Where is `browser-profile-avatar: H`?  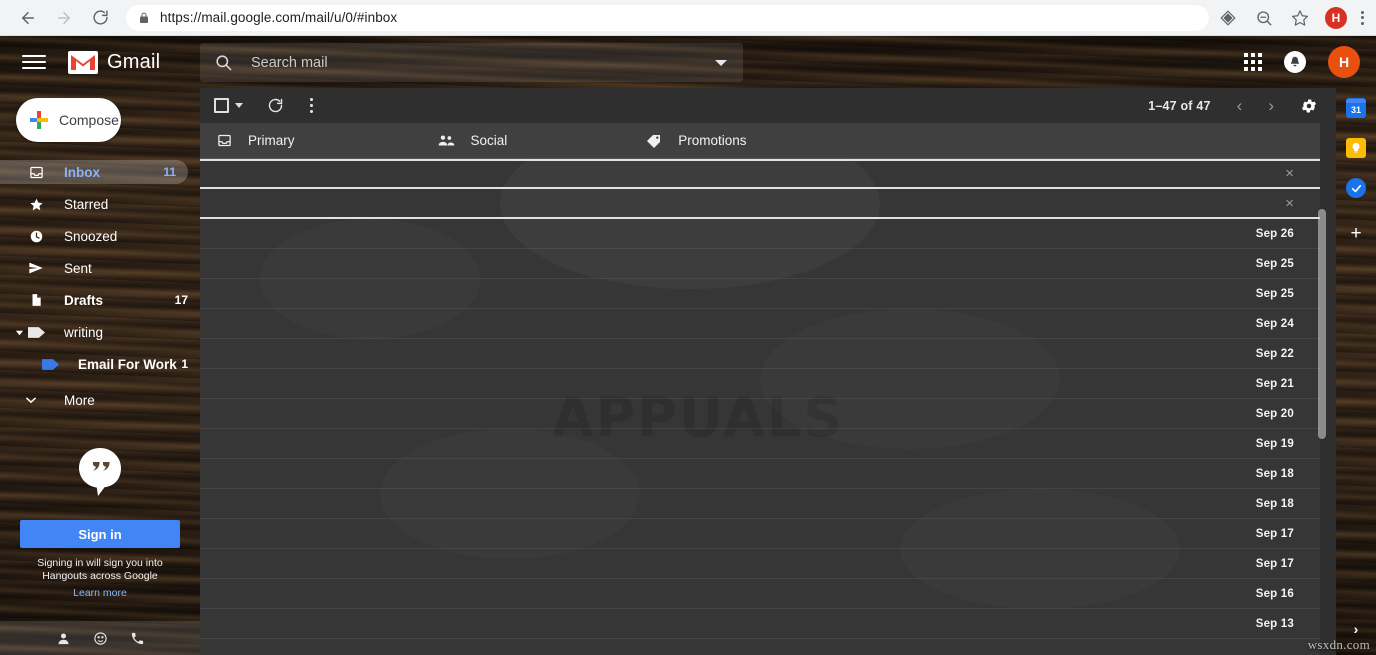 browser-profile-avatar: H is located at coordinates (1336, 17).